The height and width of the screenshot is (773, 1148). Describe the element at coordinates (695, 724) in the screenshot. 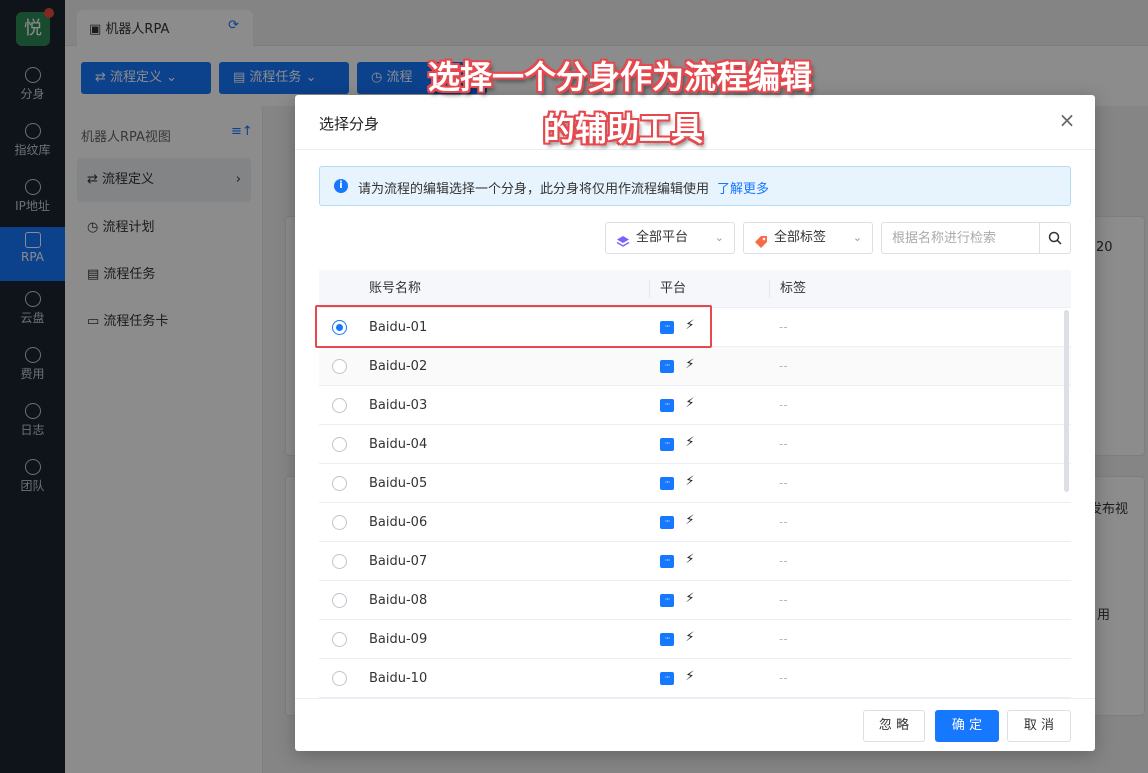

I see `dialog-footer: 忽 略 确 定 取 消` at that location.